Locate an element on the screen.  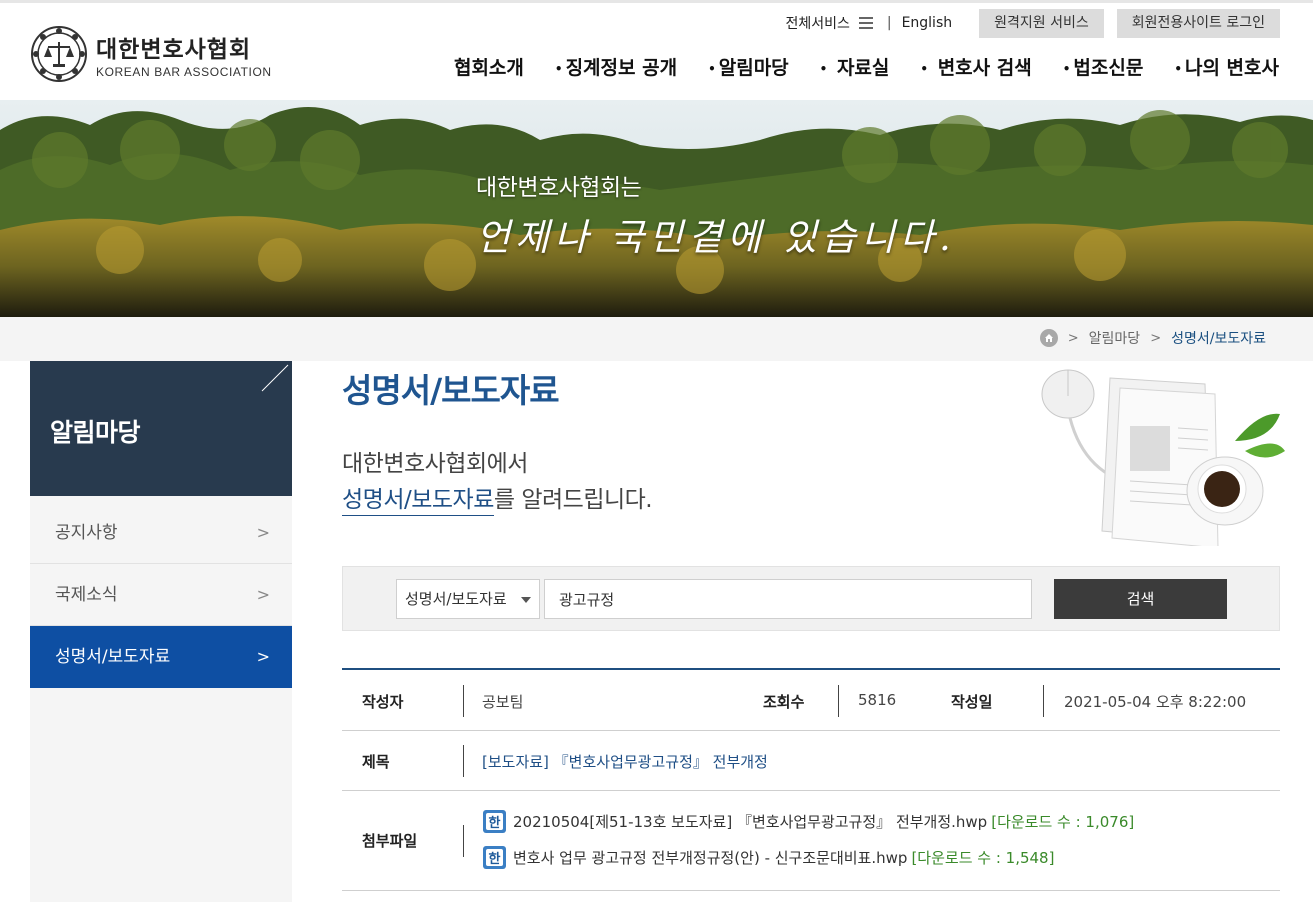
site-logo: 대한변호사협회 KOREAN BAR ASSOCIATION is located at coordinates (151, 54).